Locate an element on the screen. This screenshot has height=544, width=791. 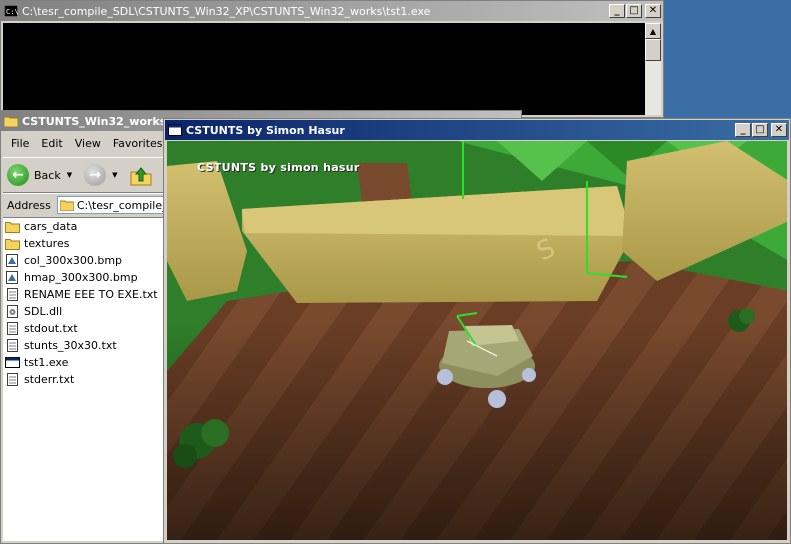
menu-bar: File Edit View Favorites is located at coordinates (87, 143).